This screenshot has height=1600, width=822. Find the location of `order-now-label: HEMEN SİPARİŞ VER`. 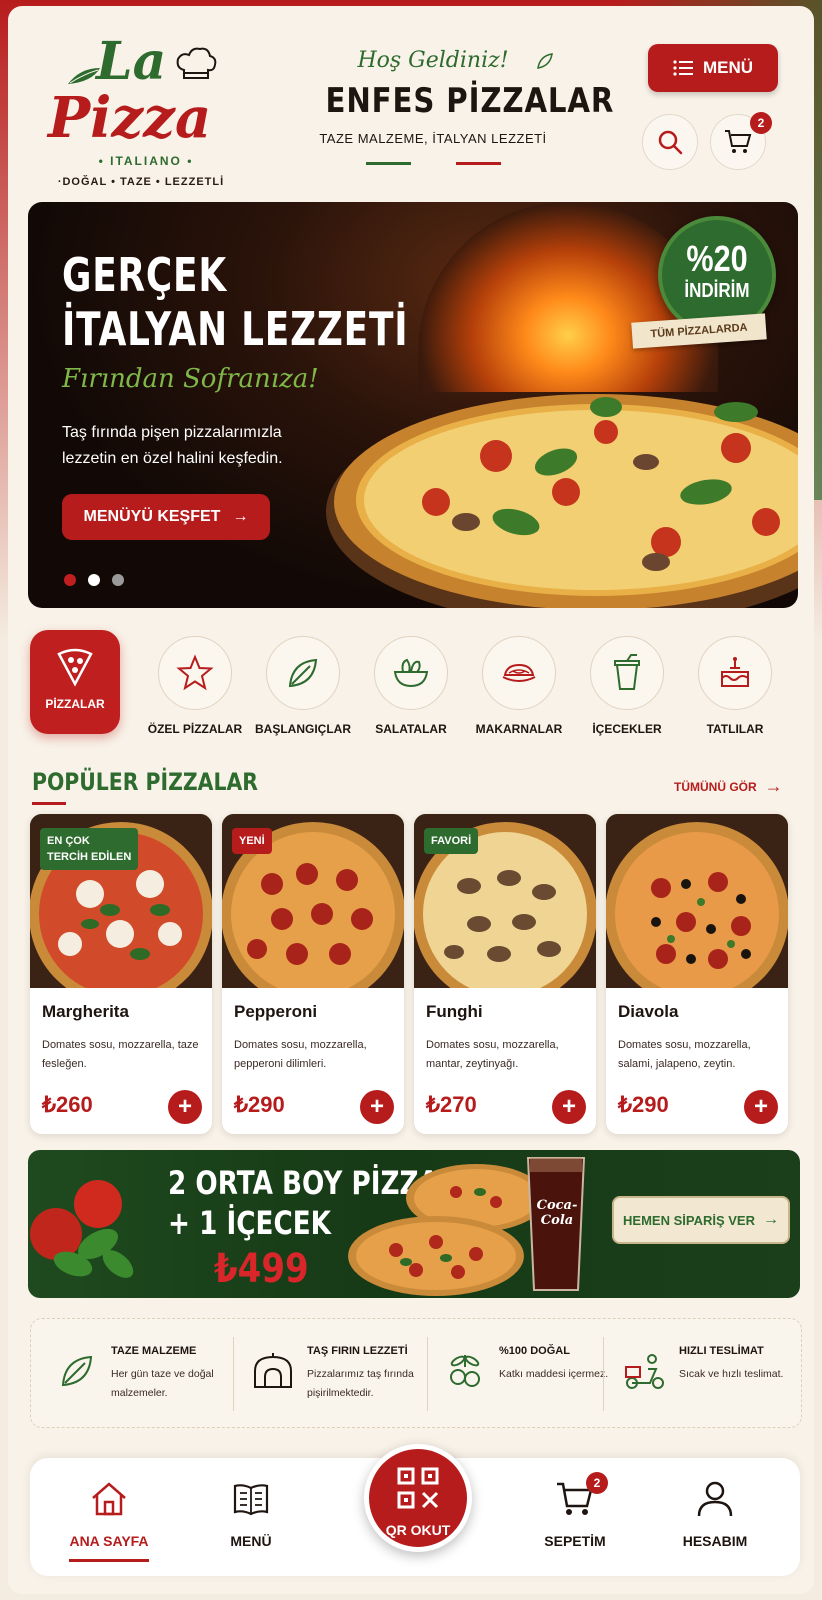

order-now-label: HEMEN SİPARİŞ VER is located at coordinates (689, 1220).